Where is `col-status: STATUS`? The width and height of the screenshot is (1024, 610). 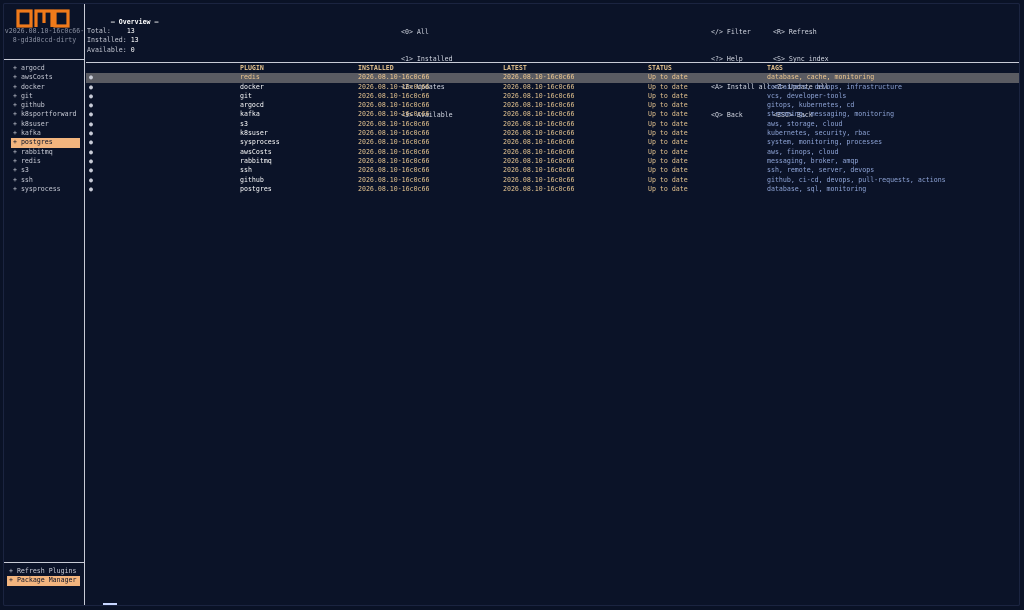
col-status: STATUS is located at coordinates (660, 68).